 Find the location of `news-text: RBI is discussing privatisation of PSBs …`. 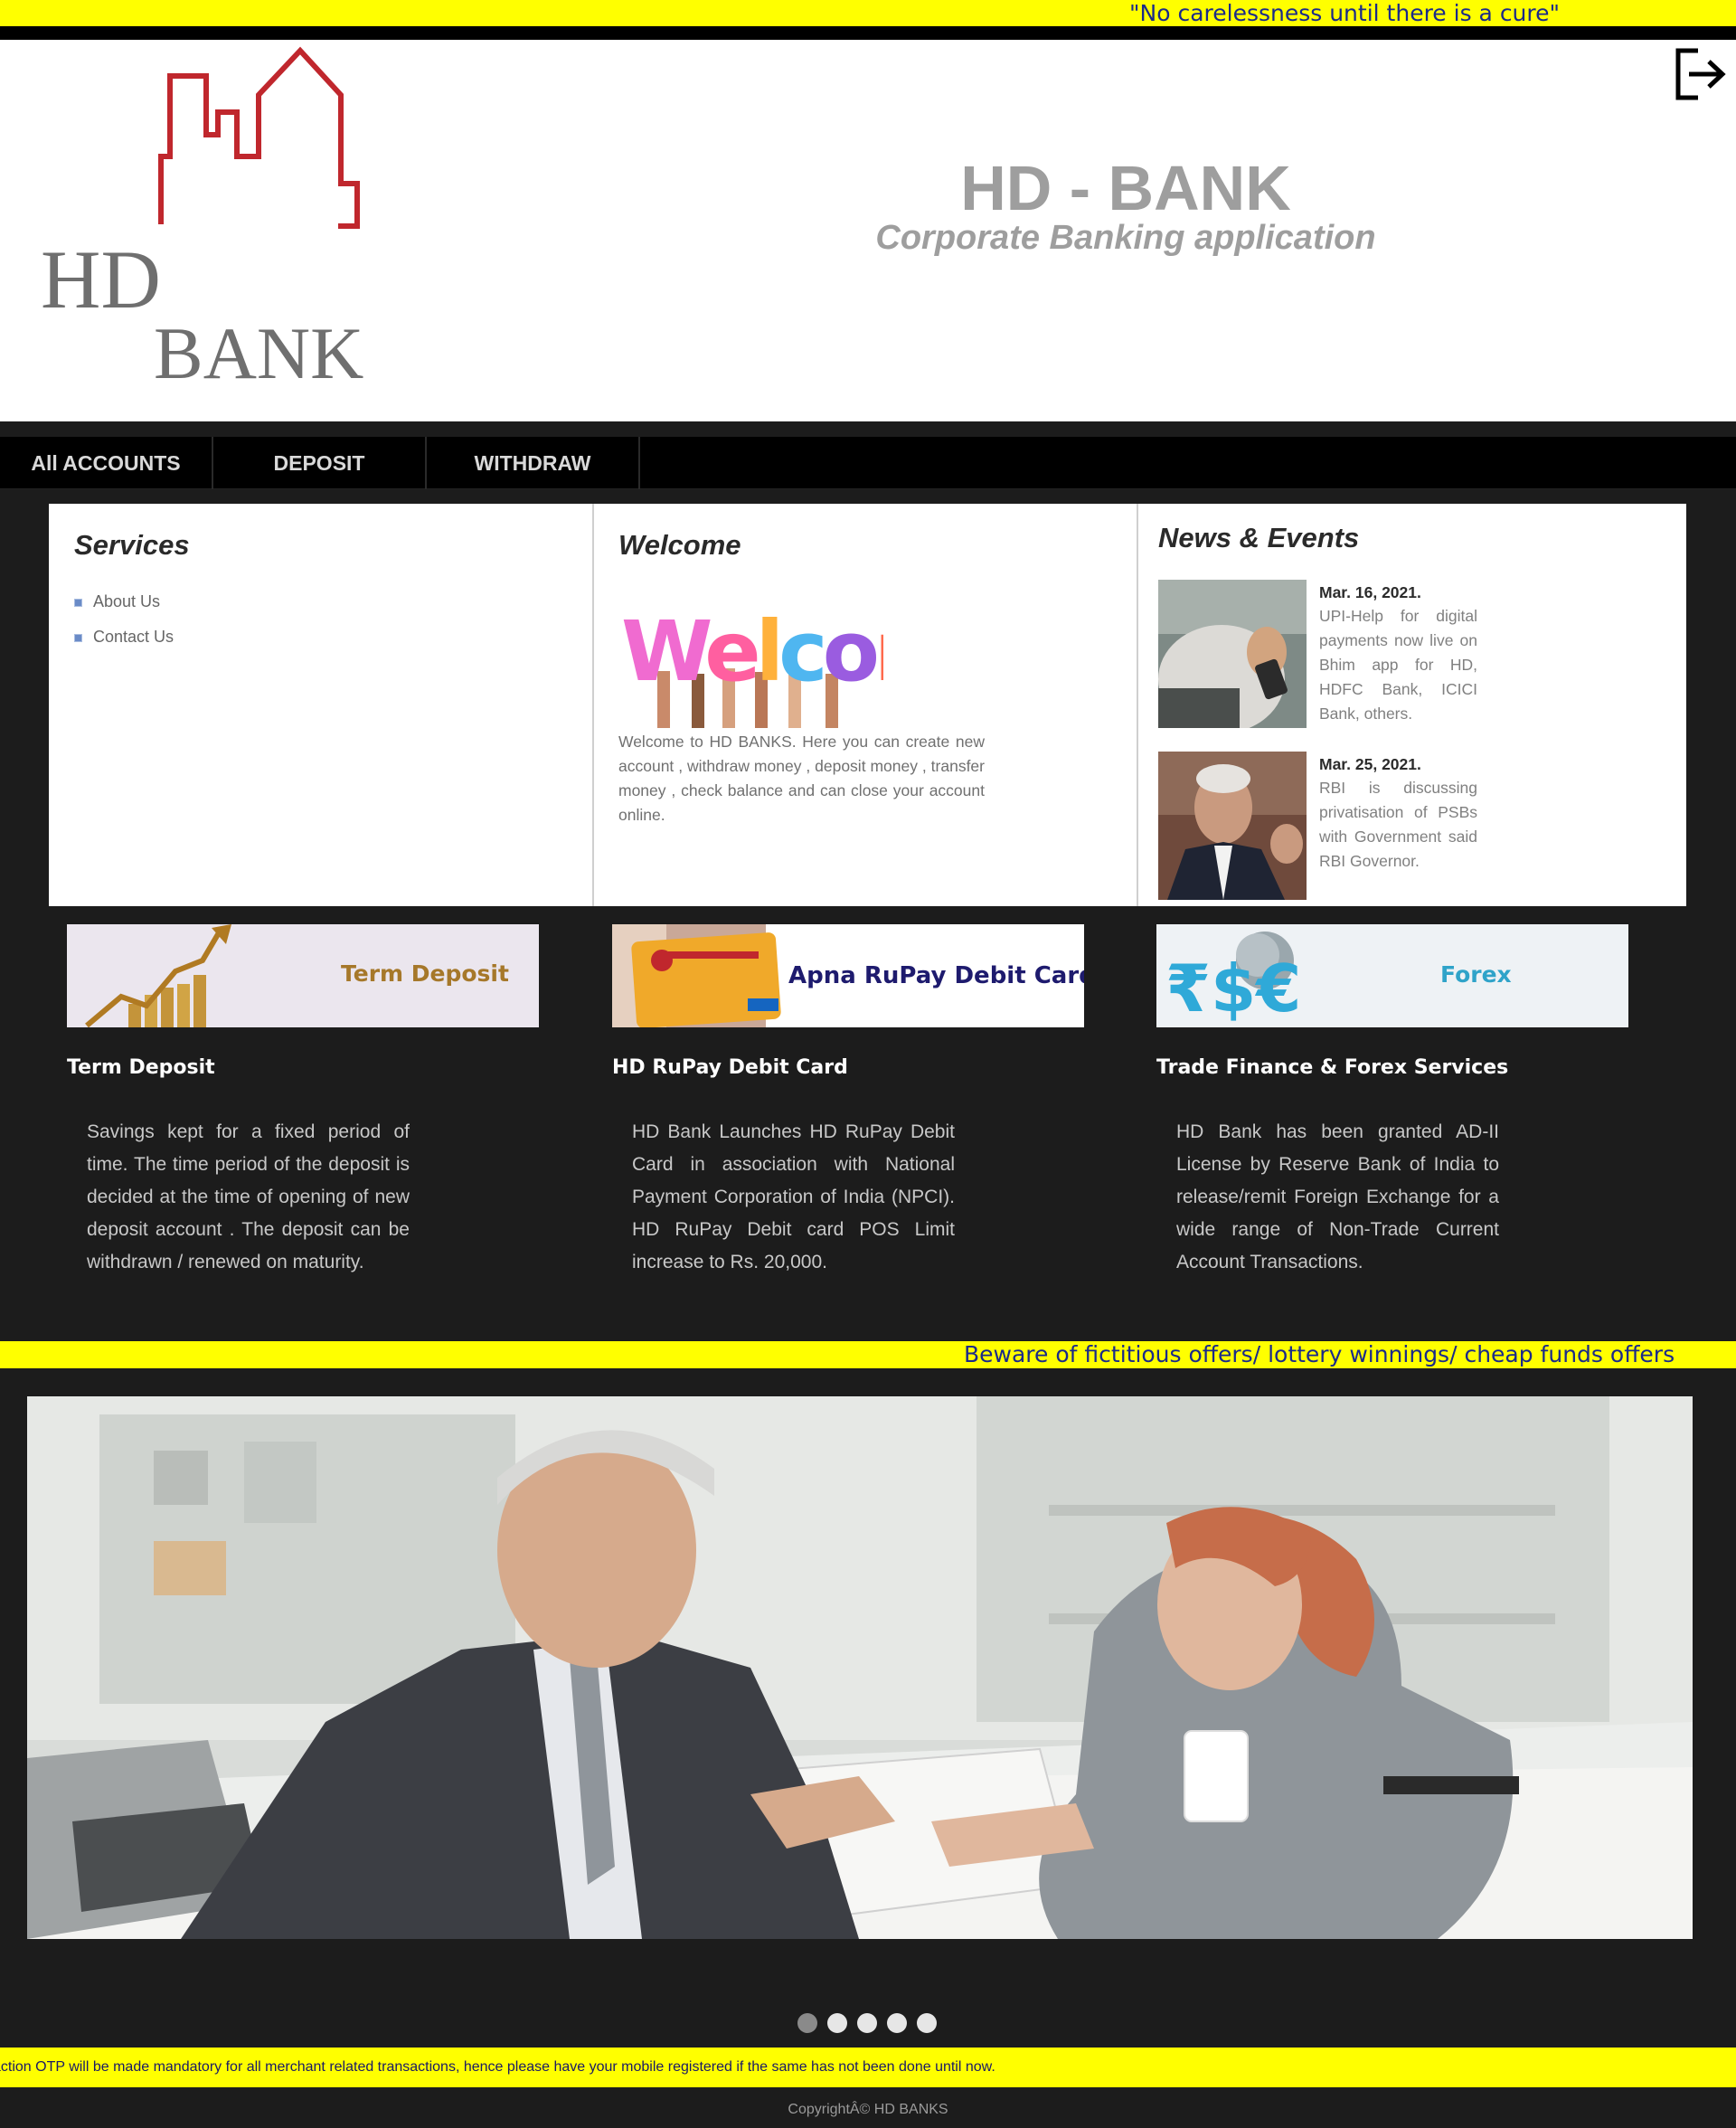

news-text: RBI is discussing privatisation of PSBs … is located at coordinates (1398, 824).